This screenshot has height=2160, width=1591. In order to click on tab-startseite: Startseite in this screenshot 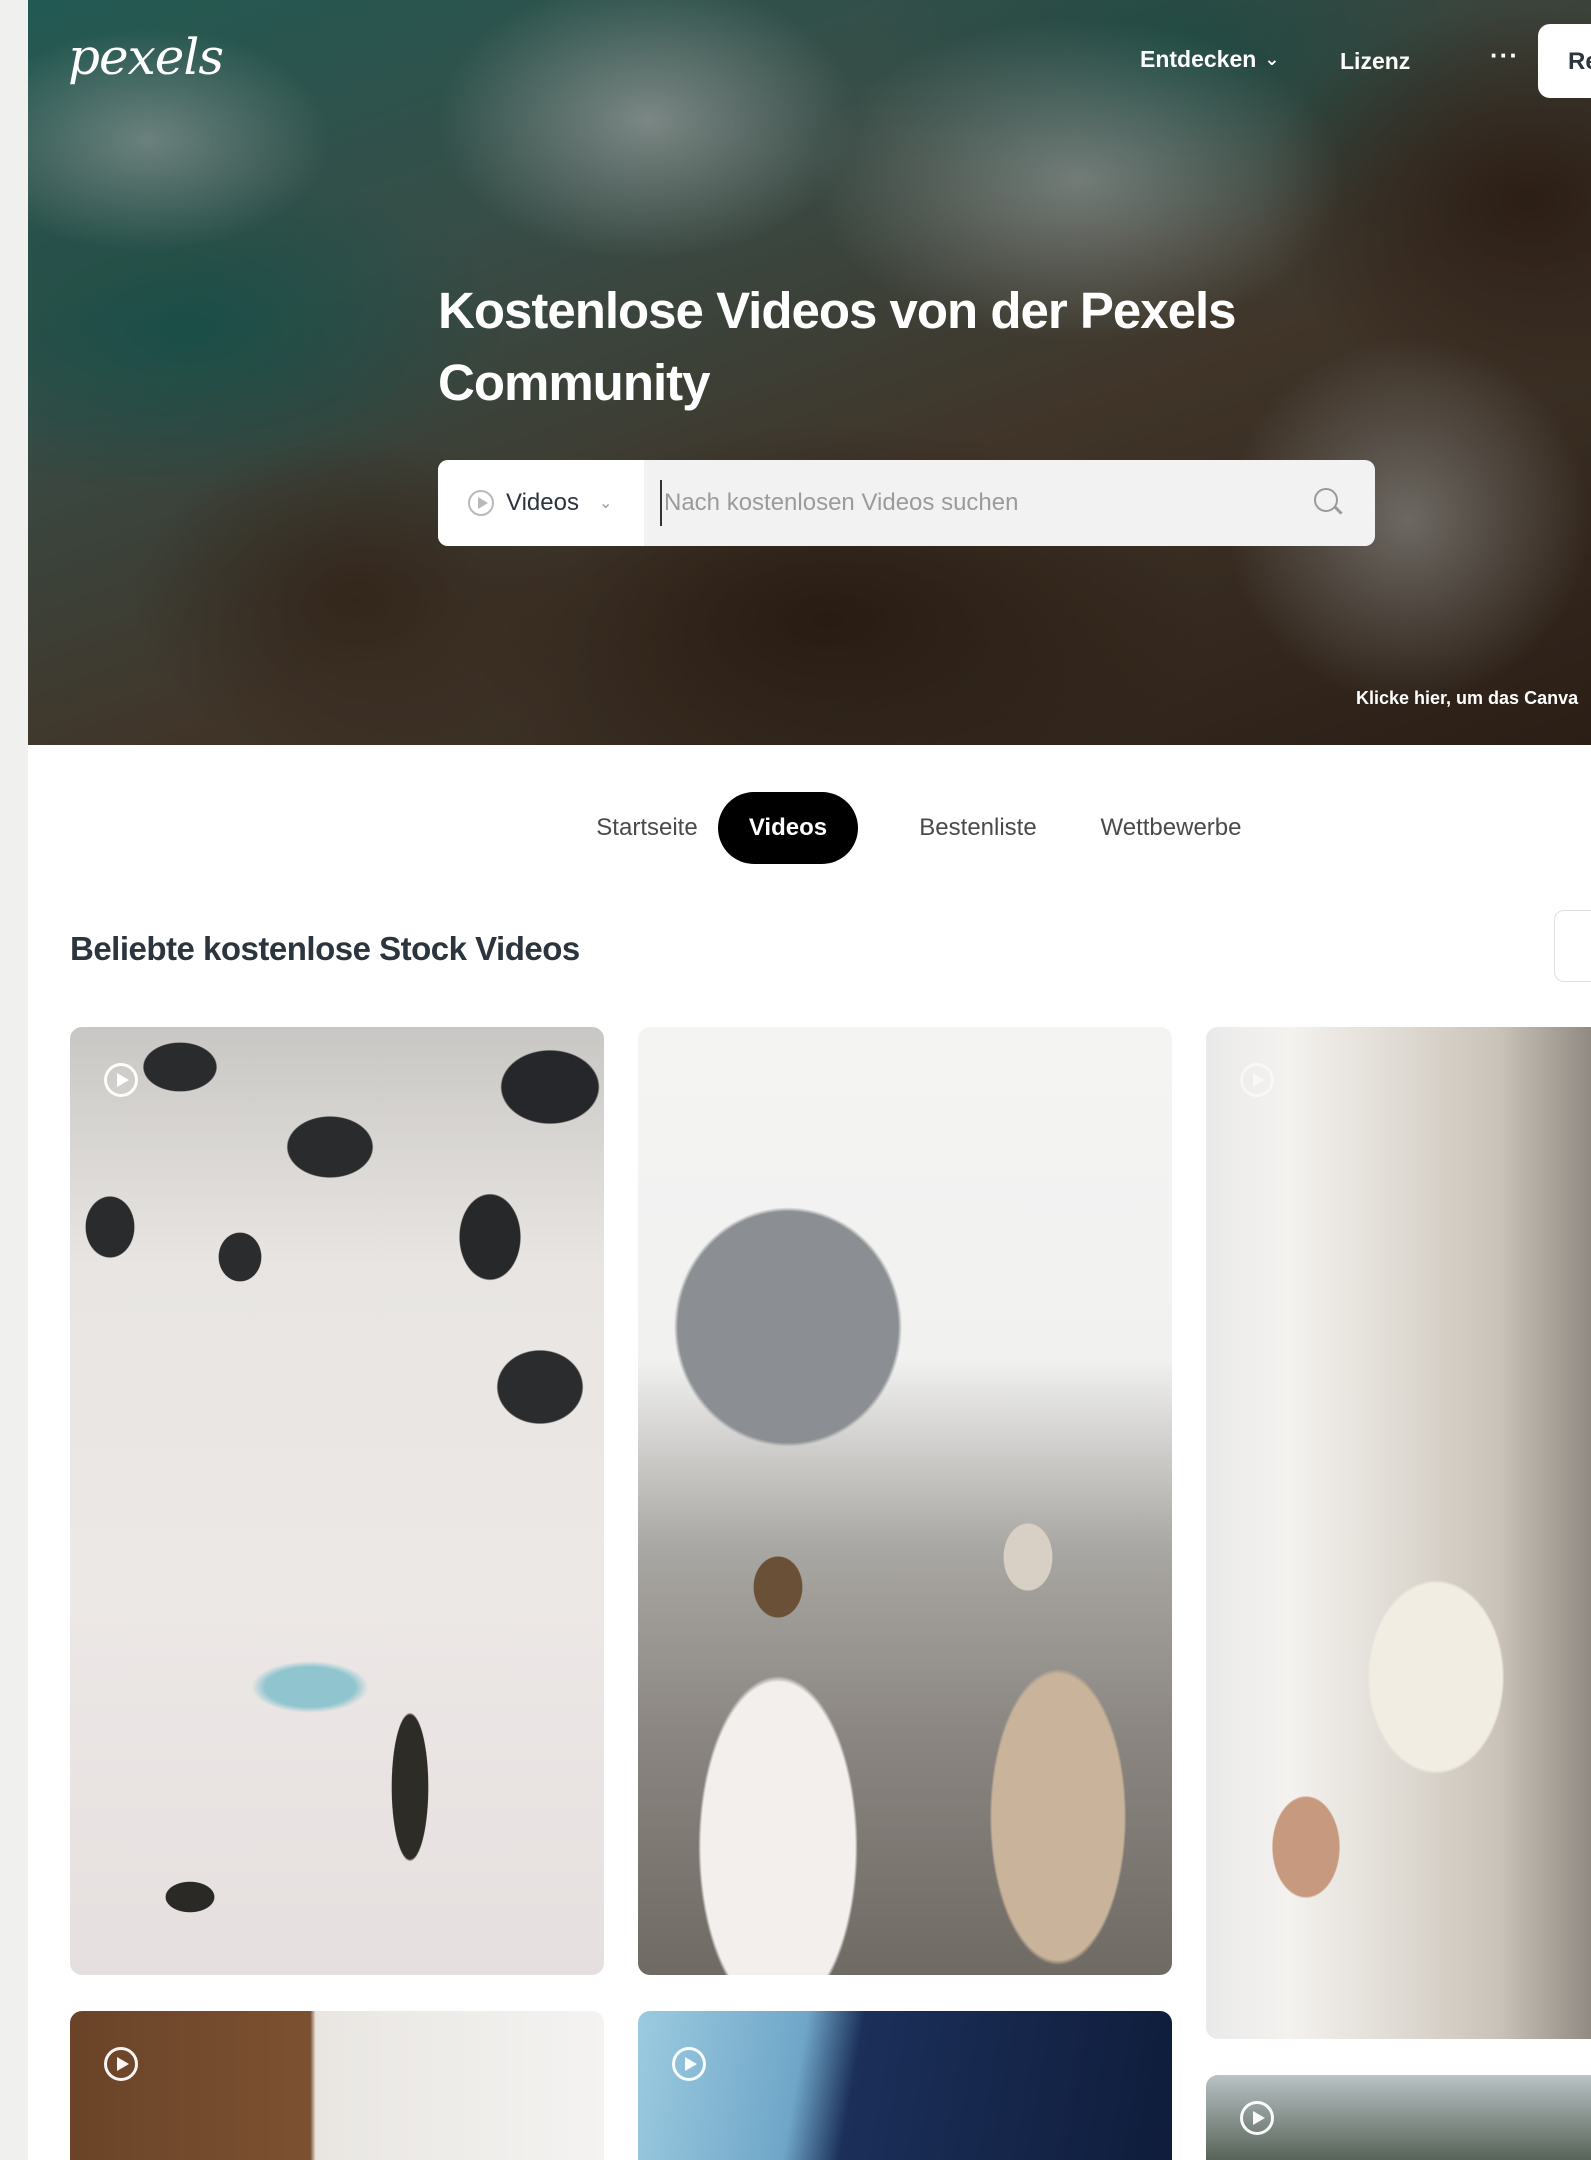, I will do `click(647, 828)`.